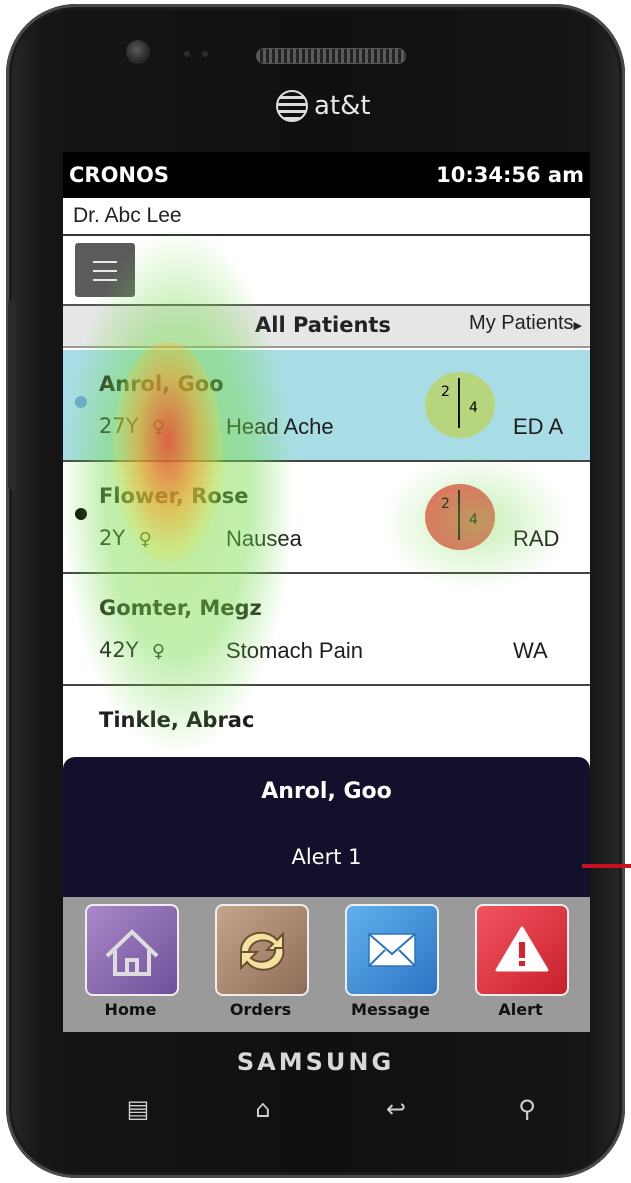 This screenshot has height=1183, width=631. I want to click on alert-message: Alert 1, so click(326, 857).